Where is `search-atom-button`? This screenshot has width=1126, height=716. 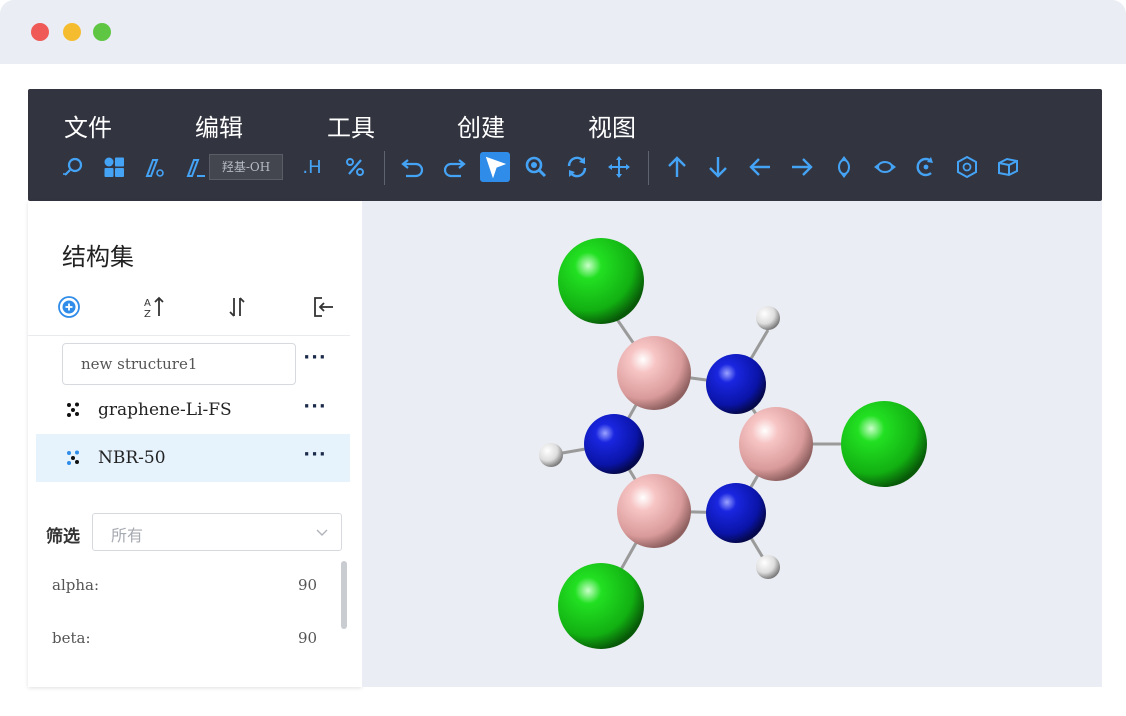 search-atom-button is located at coordinates (73, 167).